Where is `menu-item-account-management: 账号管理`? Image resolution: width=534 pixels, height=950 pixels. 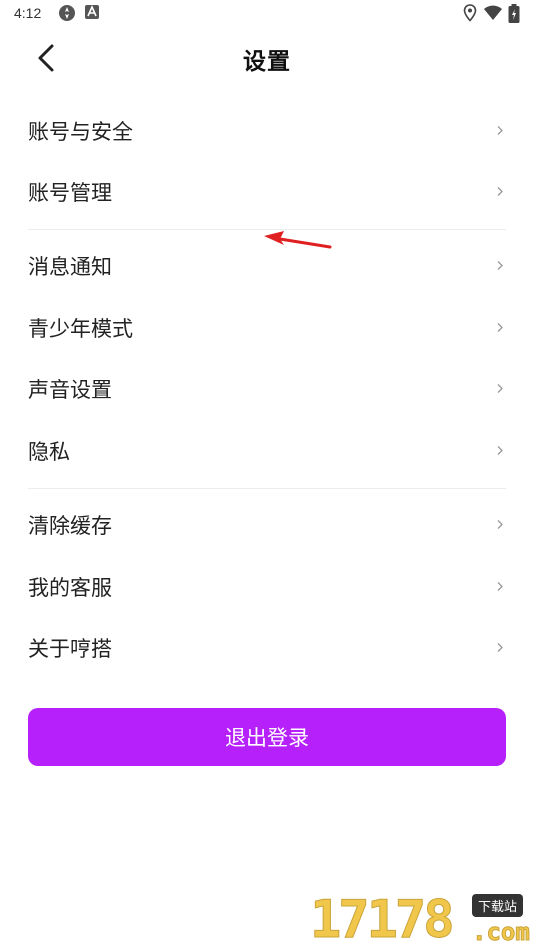
menu-item-account-management: 账号管理 is located at coordinates (267, 192).